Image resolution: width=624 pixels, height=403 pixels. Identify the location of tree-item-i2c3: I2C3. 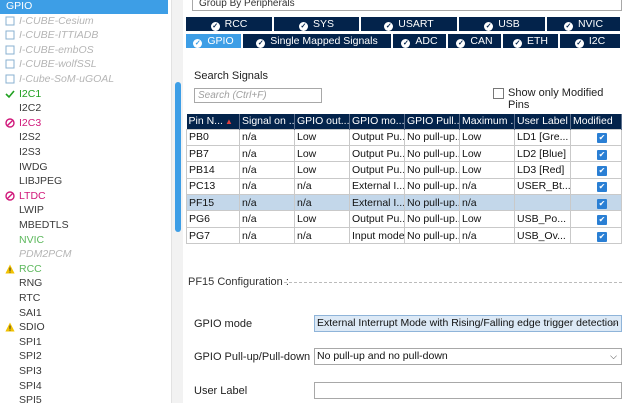
(84, 123).